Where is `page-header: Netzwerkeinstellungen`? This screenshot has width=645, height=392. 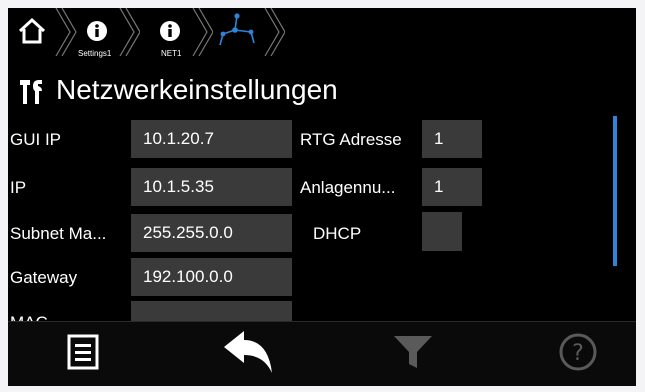 page-header: Netzwerkeinstellungen is located at coordinates (318, 92).